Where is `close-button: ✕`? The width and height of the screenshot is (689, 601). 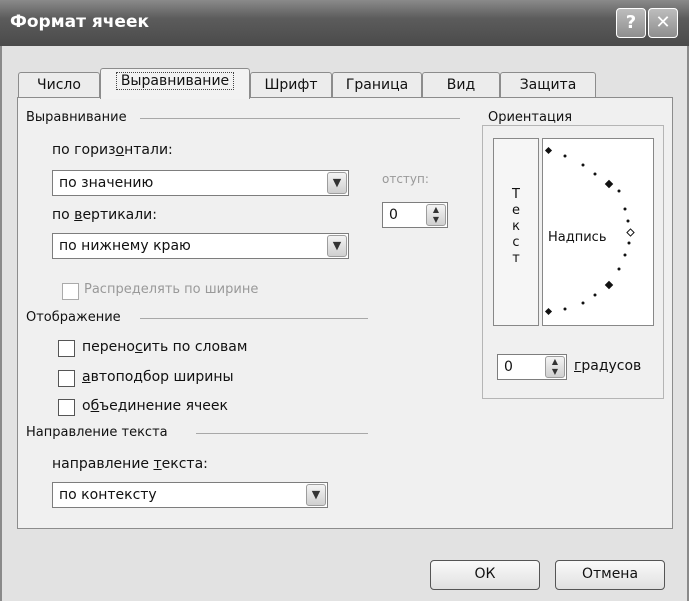 close-button: ✕ is located at coordinates (663, 23).